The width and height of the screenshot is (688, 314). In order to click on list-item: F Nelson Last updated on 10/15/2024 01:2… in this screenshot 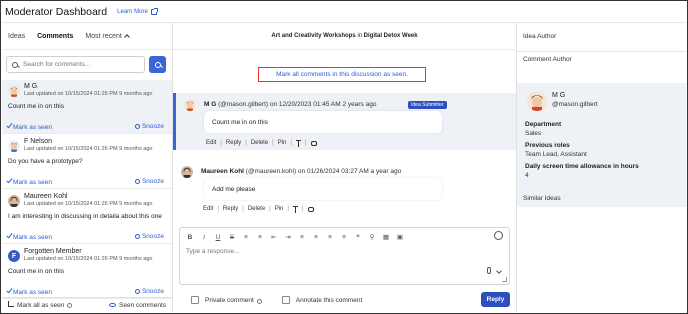, I will do `click(87, 162)`.